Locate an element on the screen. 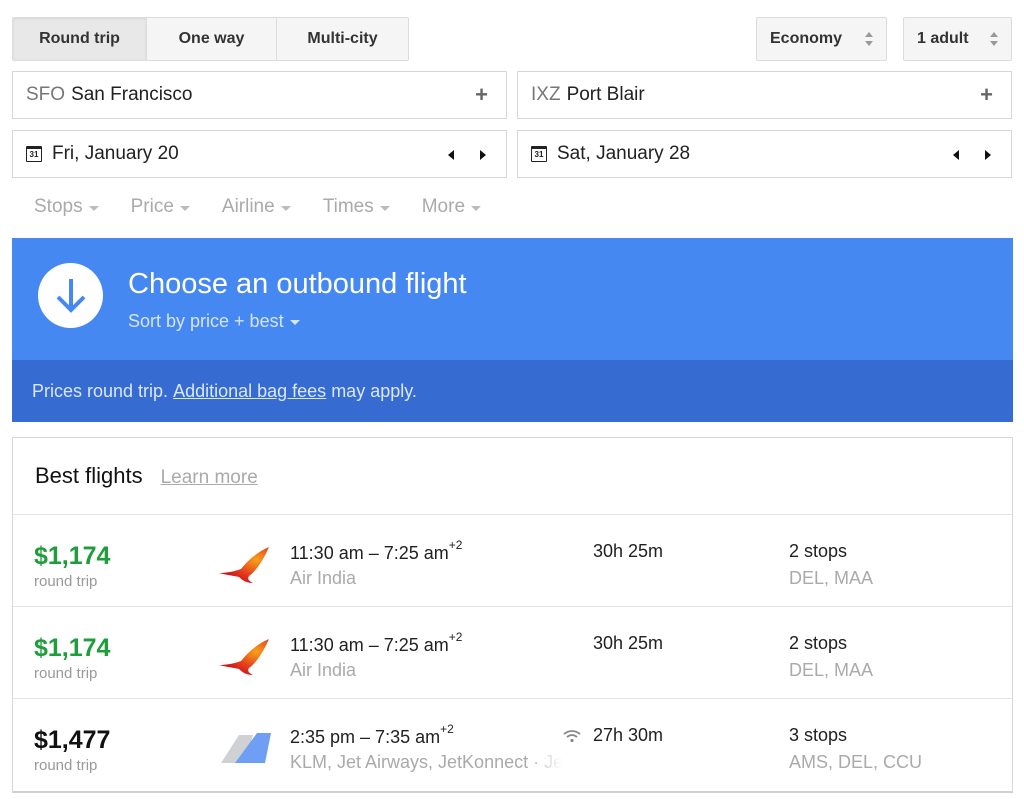  banner-title: Choose an outbound flight is located at coordinates (297, 284).